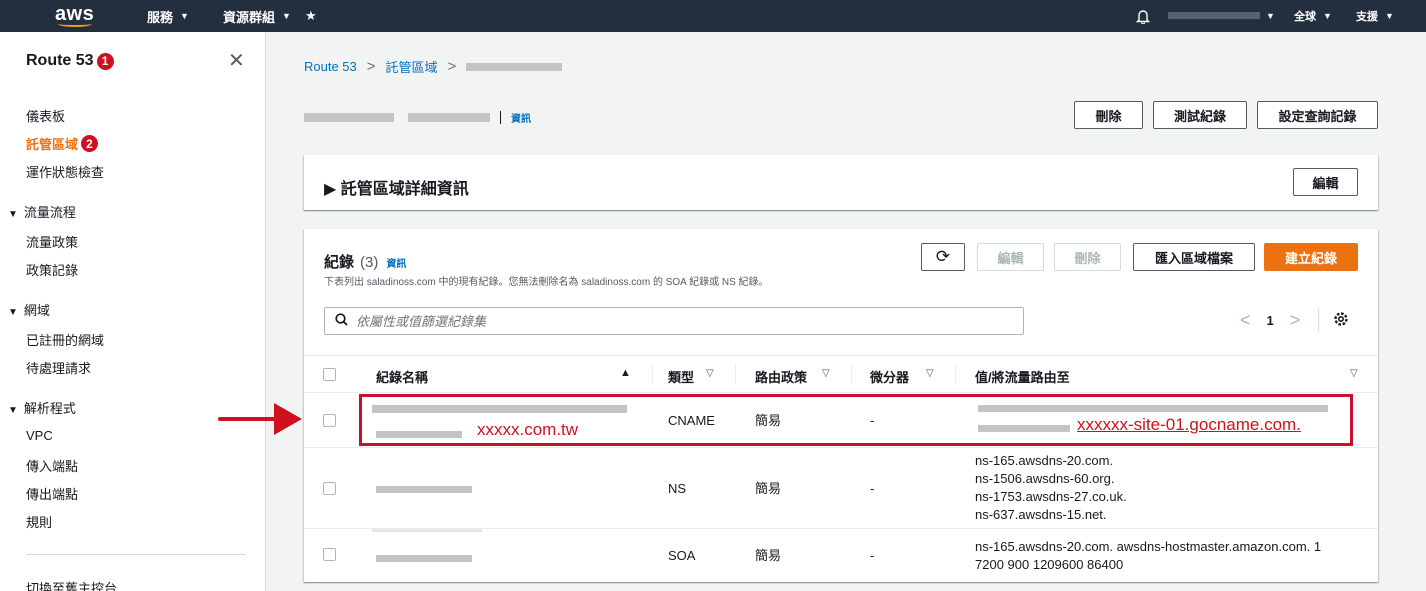 The width and height of the screenshot is (1426, 591). What do you see at coordinates (412, 66) in the screenshot?
I see `breadcrumb-hosted-zones: 託管區域` at bounding box center [412, 66].